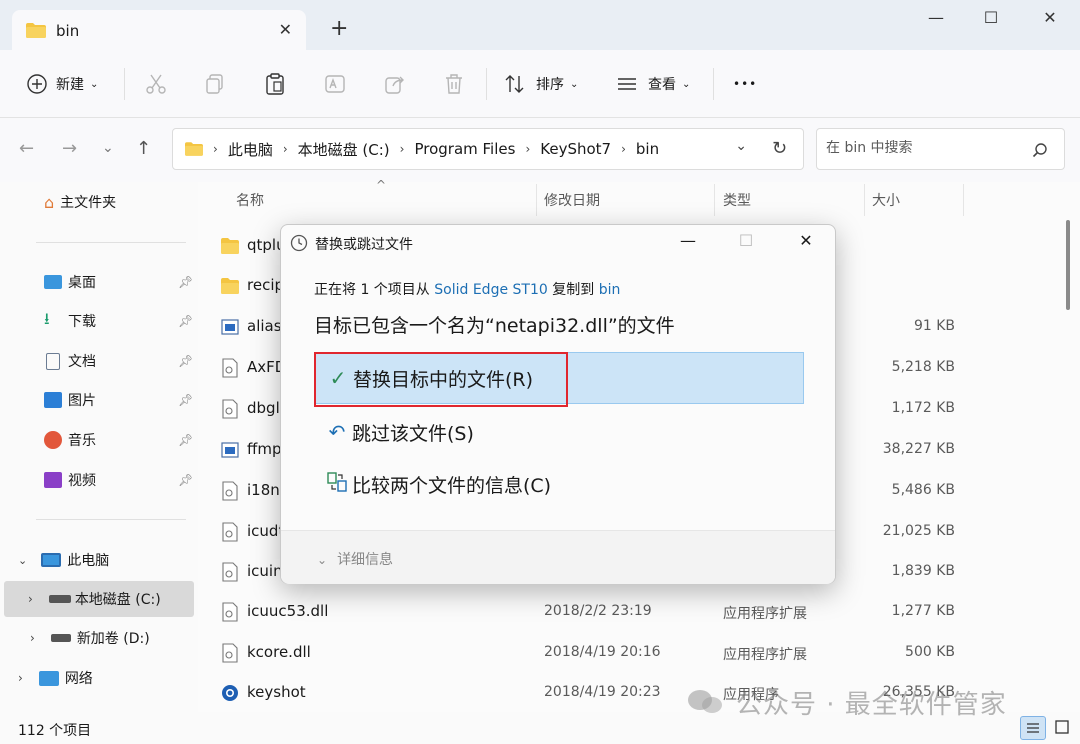 This screenshot has width=1080, height=744. Describe the element at coordinates (598, 611) in the screenshot. I see `file-modified-date: 2018/2/2 23:19` at that location.